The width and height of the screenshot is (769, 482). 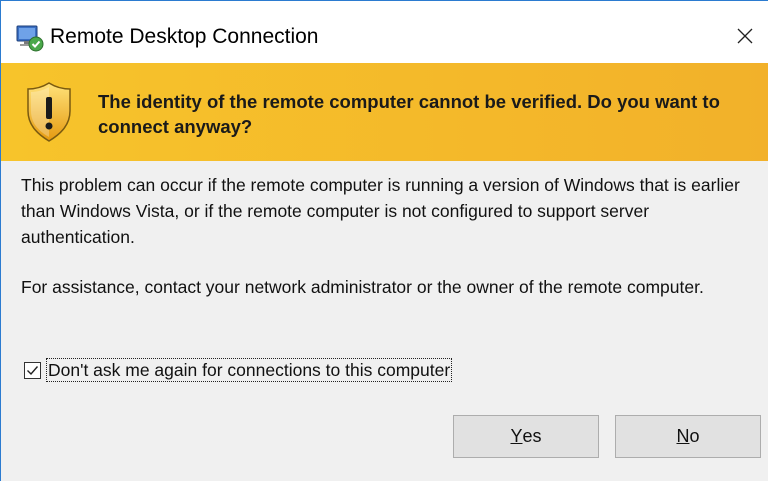 I want to click on warning-shield-icon, so click(x=49, y=112).